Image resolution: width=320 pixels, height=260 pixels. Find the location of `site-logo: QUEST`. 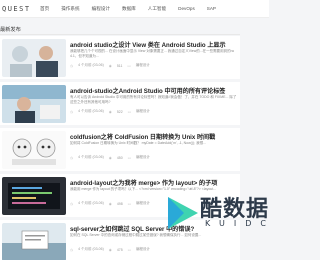

site-logo: QUEST is located at coordinates (17, 9).